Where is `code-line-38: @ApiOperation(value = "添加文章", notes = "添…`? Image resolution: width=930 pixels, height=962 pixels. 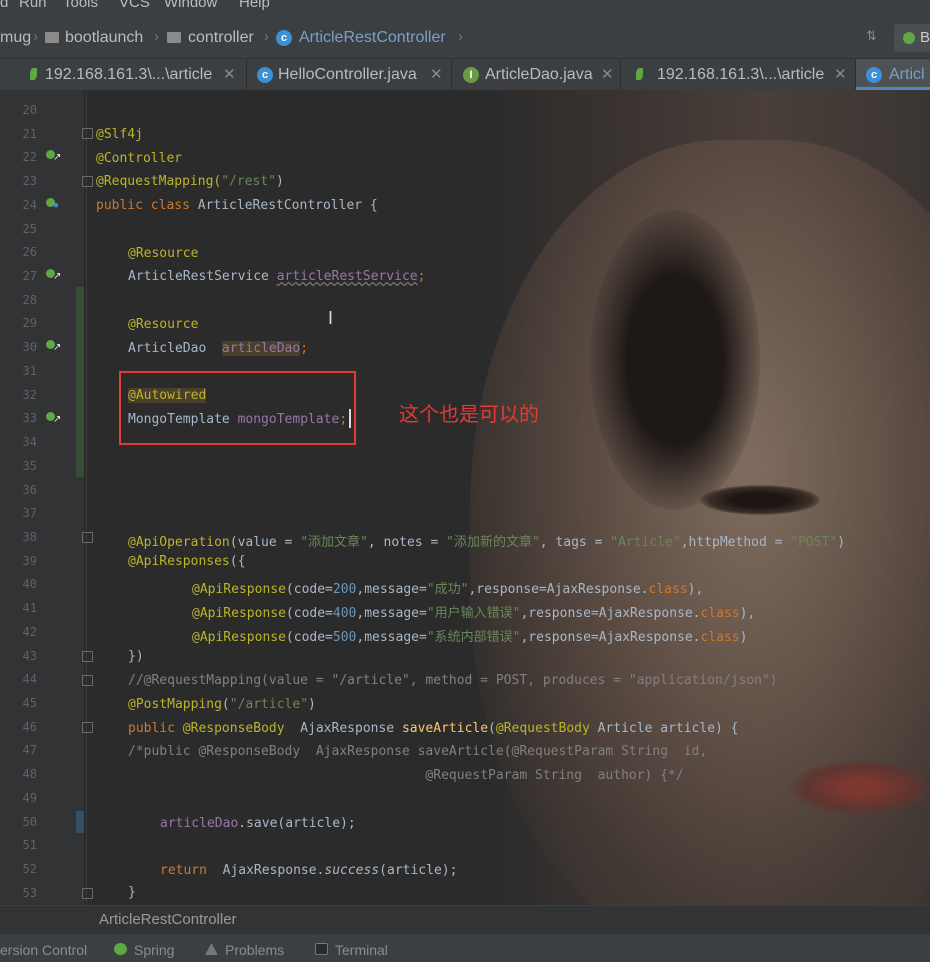 code-line-38: @ApiOperation(value = "添加文章", notes = "添… is located at coordinates (486, 540).